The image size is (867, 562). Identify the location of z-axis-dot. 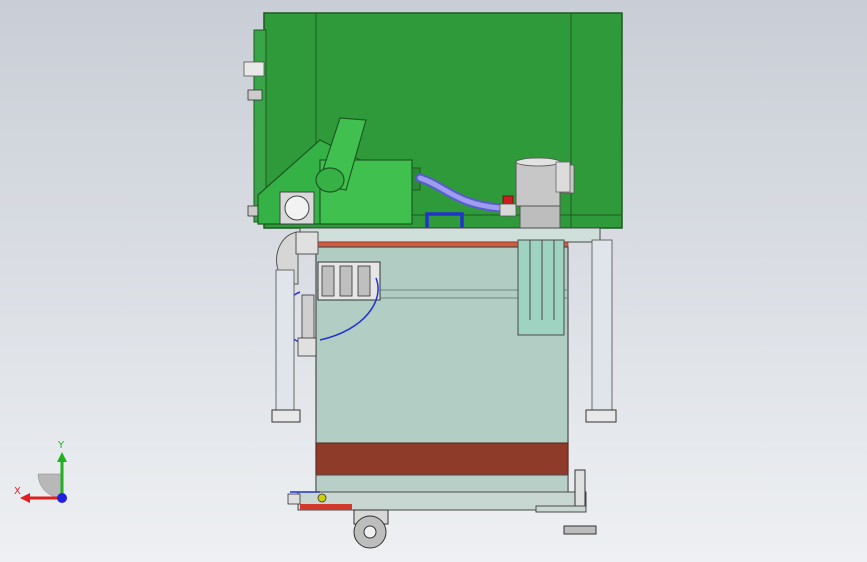
(62, 498).